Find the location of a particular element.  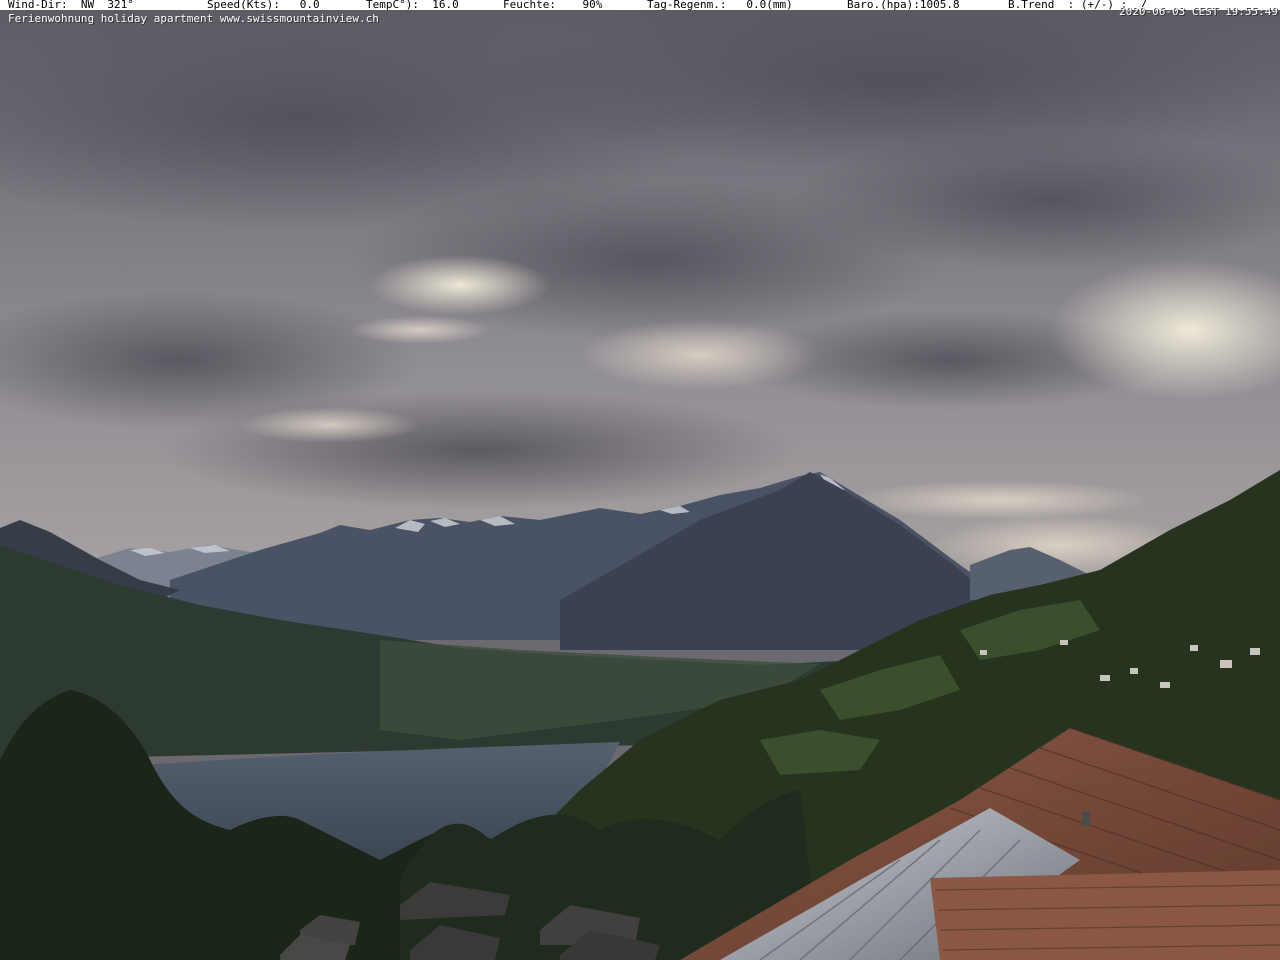

barometer: Baro.(hpa):1005.8 is located at coordinates (903, 5).